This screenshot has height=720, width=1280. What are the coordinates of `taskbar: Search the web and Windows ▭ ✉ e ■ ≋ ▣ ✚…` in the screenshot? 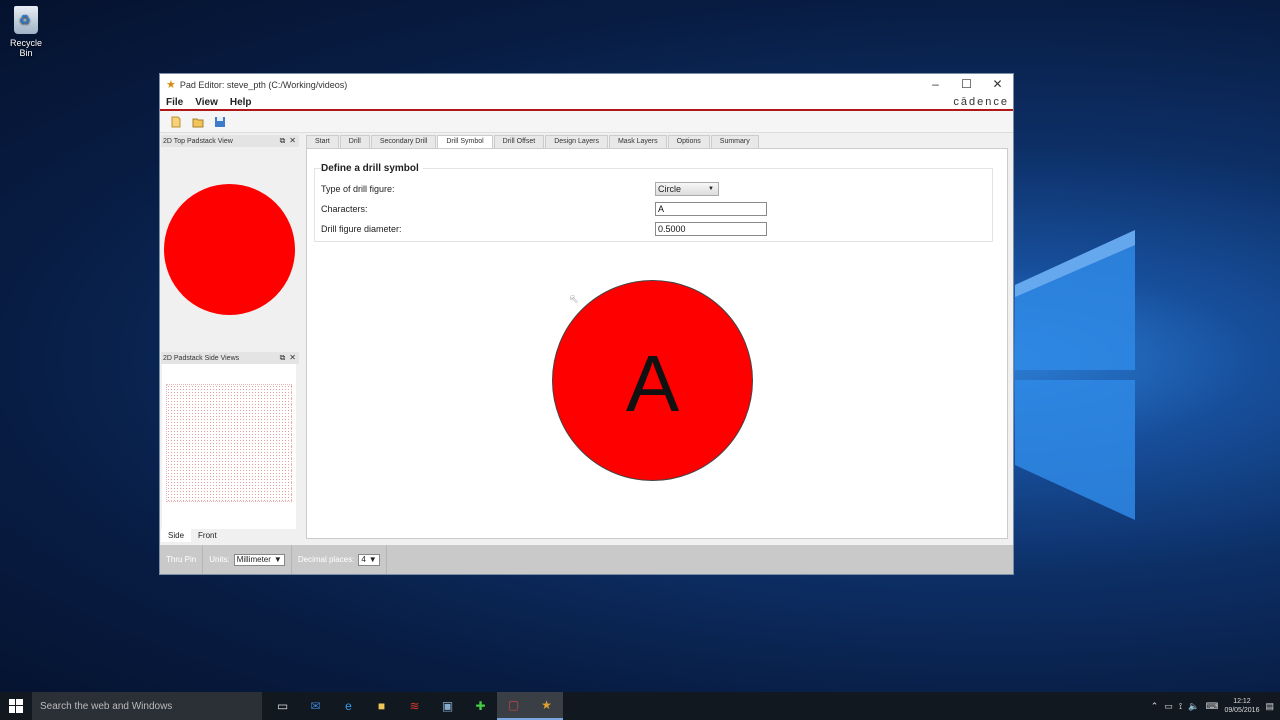 It's located at (640, 706).